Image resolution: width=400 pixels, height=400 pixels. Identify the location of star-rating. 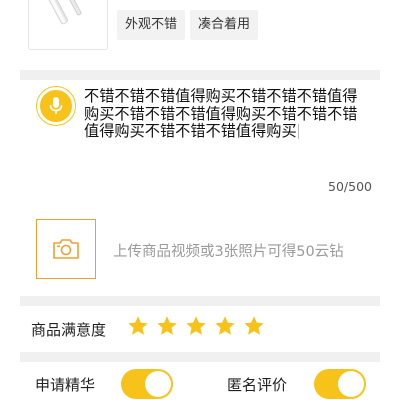
(196, 326).